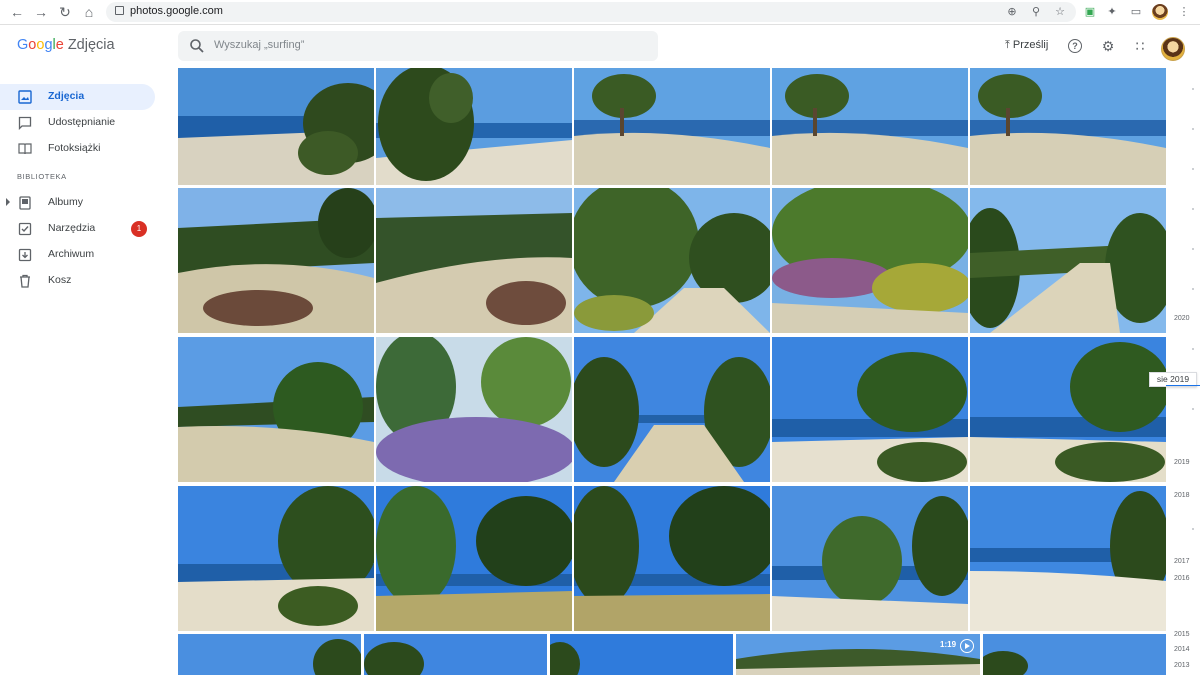 The image size is (1200, 675). I want to click on reload-icon: ↻, so click(65, 12).